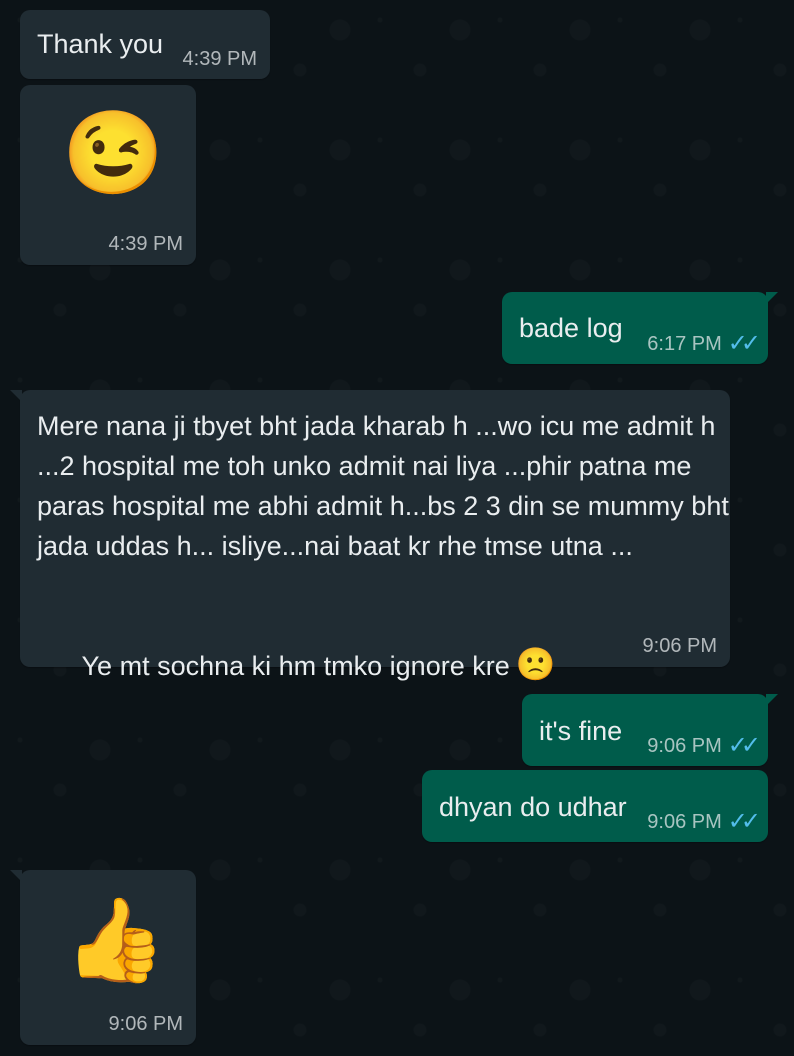 The width and height of the screenshot is (794, 1056). I want to click on message-text: Thank you, so click(100, 44).